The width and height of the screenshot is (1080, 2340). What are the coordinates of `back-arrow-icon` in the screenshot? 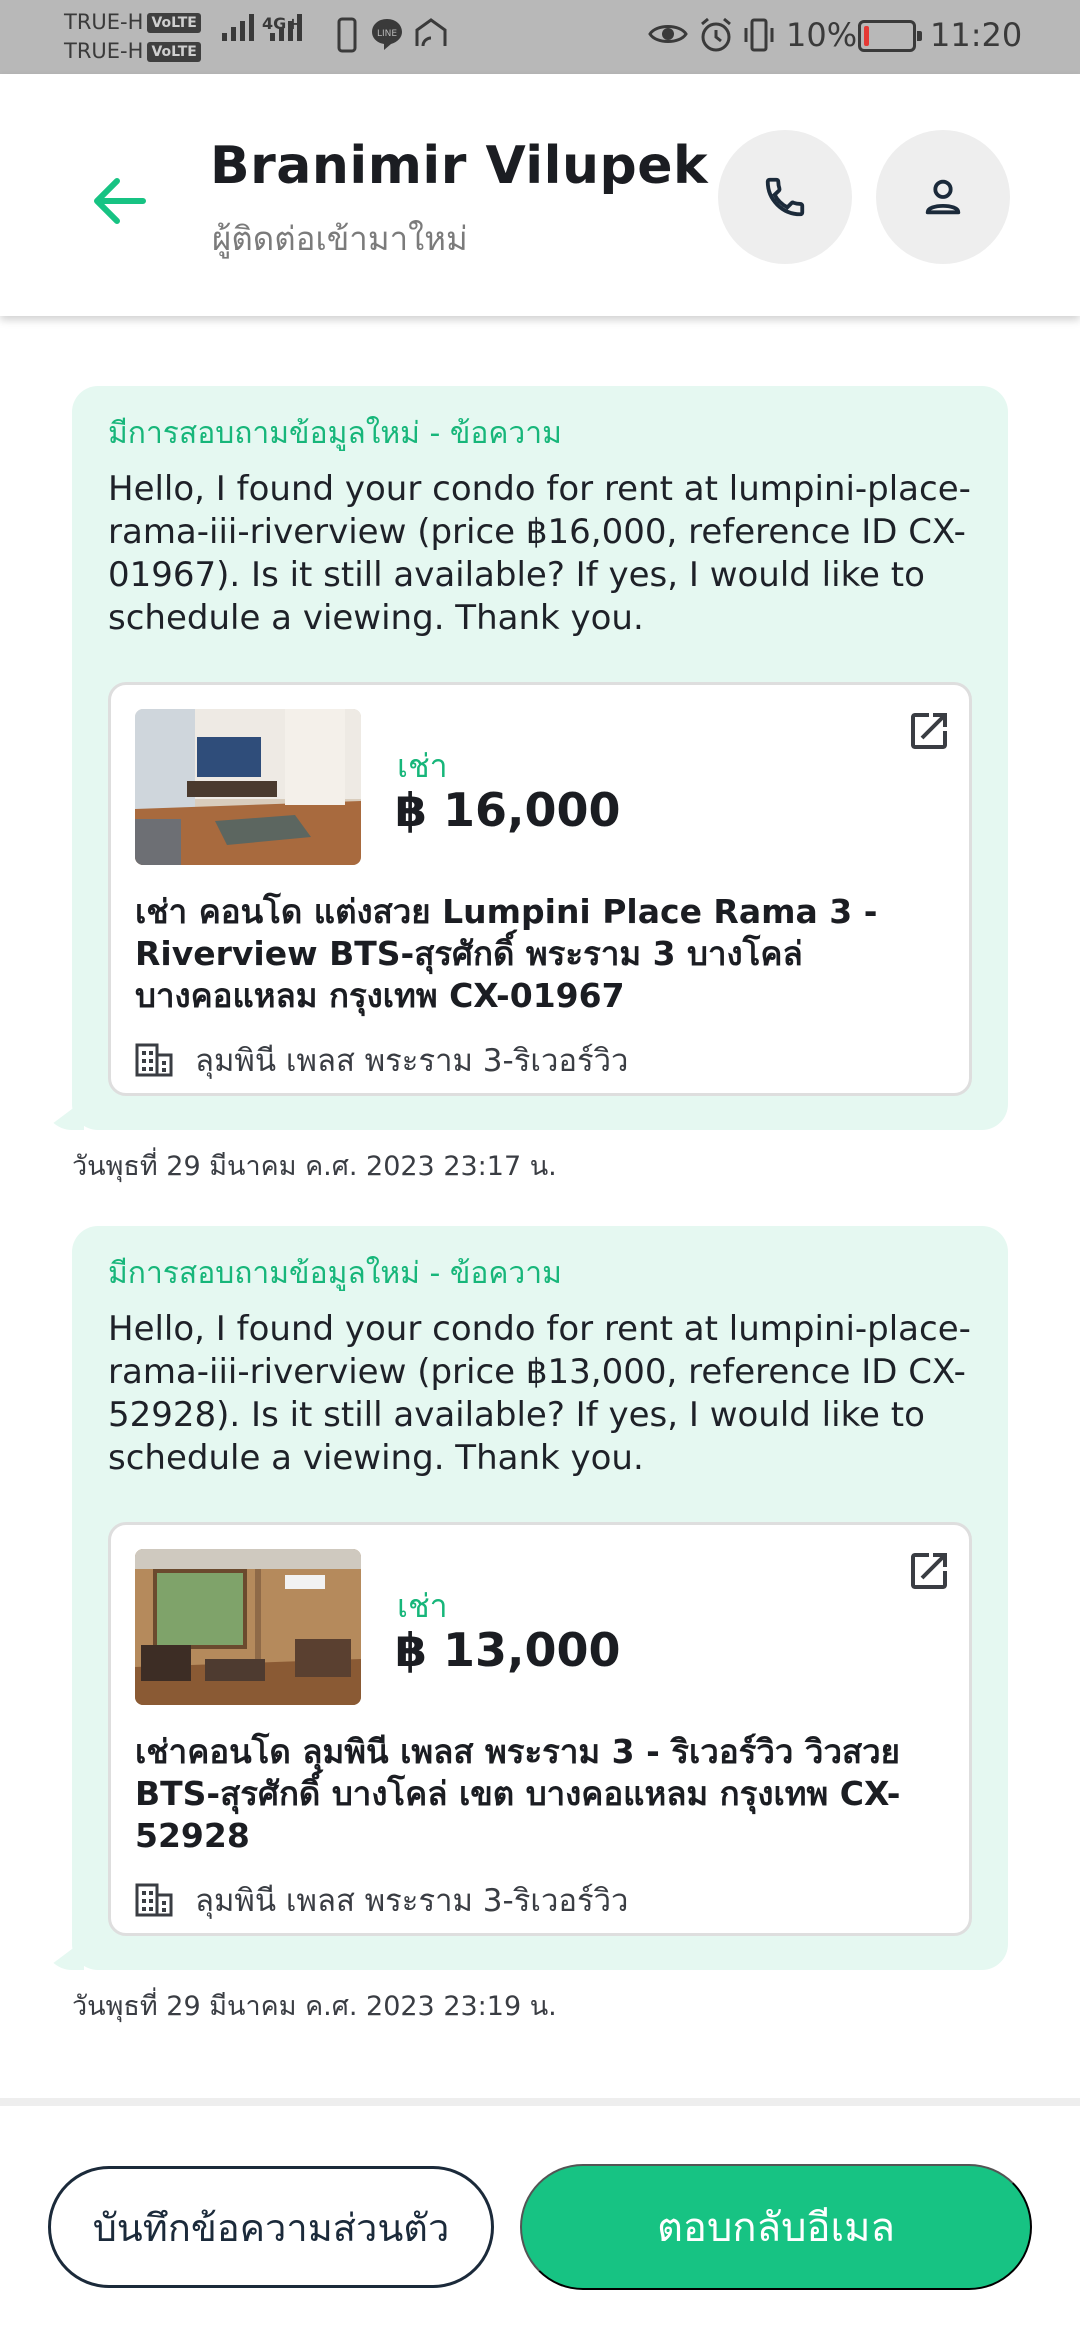 It's located at (120, 201).